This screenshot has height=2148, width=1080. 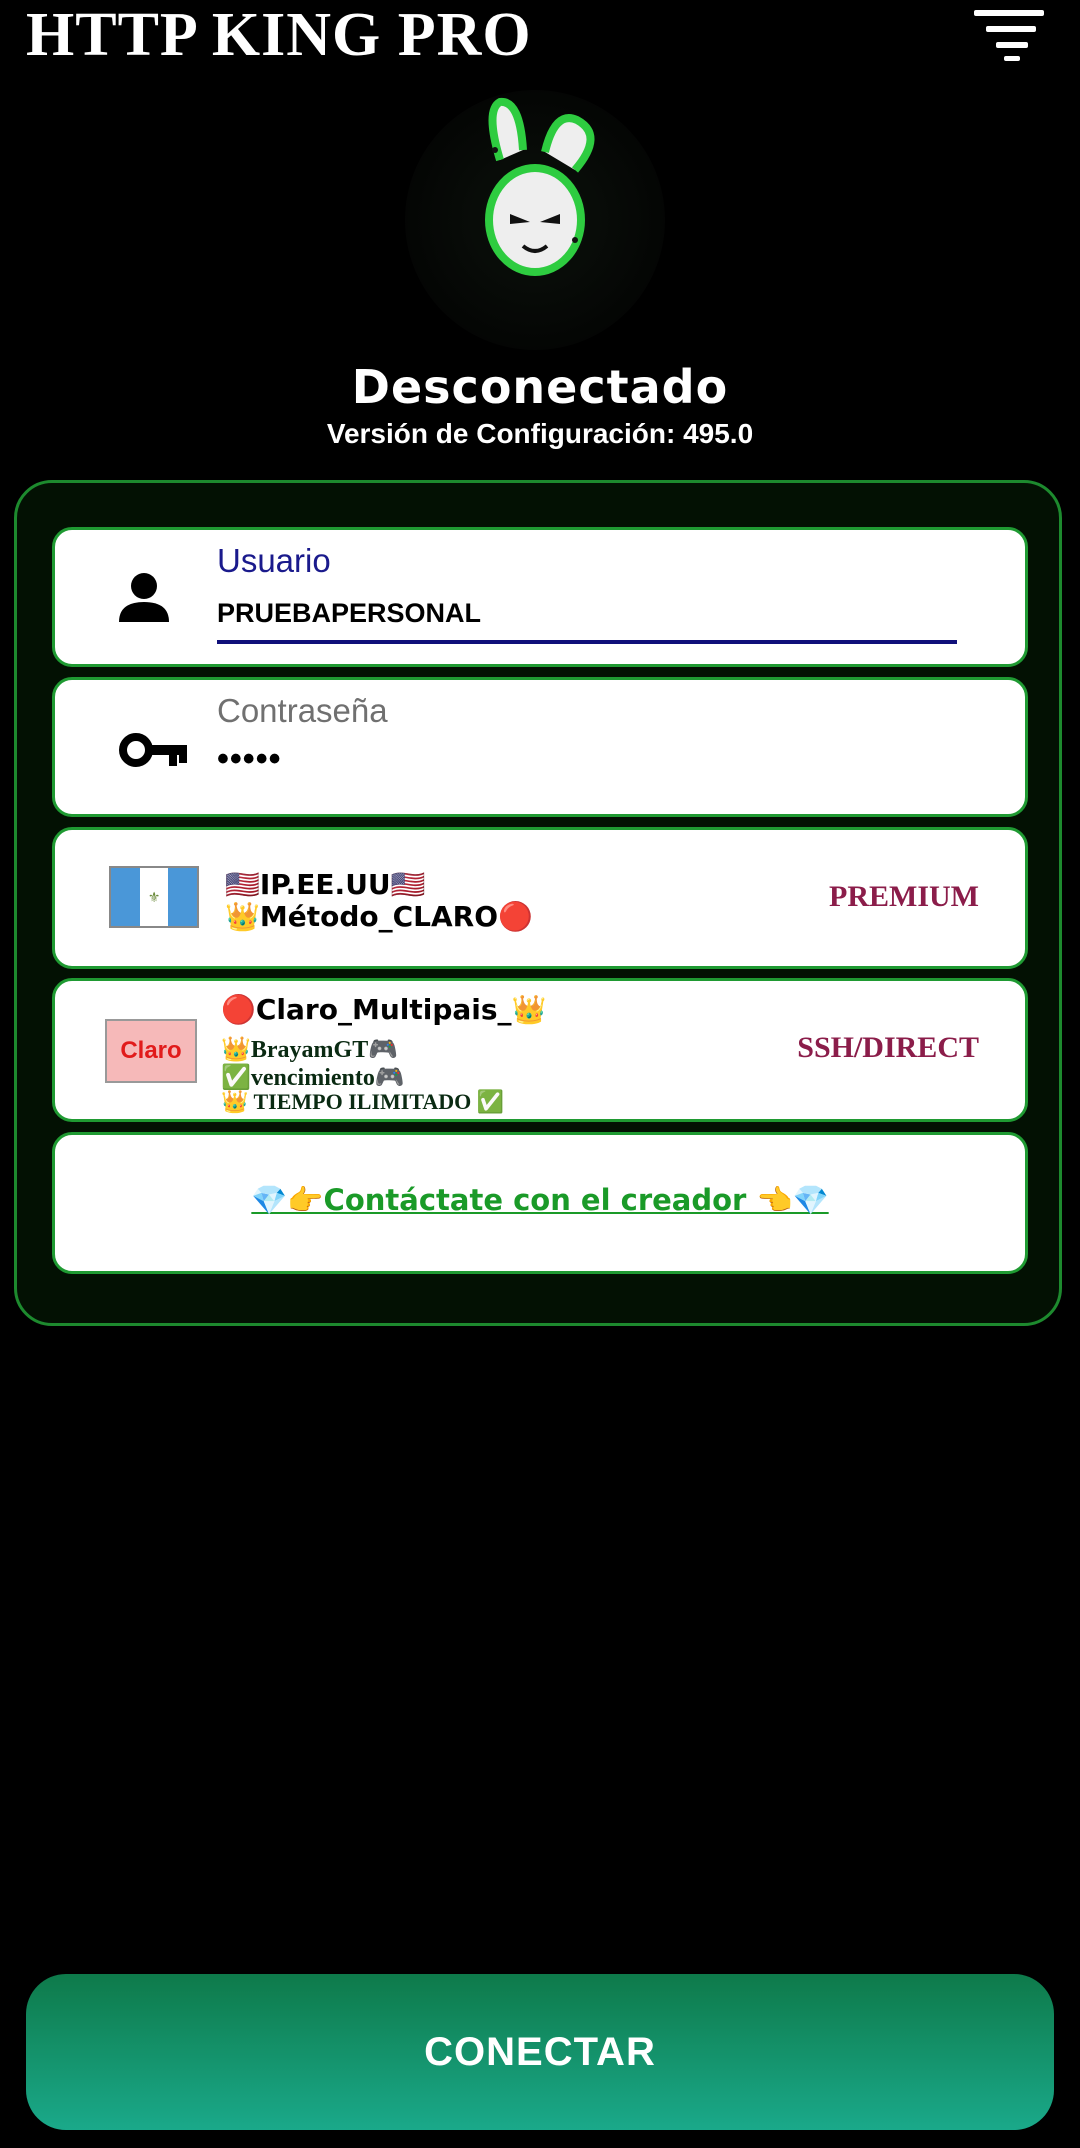 What do you see at coordinates (587, 642) in the screenshot?
I see `user-underline` at bounding box center [587, 642].